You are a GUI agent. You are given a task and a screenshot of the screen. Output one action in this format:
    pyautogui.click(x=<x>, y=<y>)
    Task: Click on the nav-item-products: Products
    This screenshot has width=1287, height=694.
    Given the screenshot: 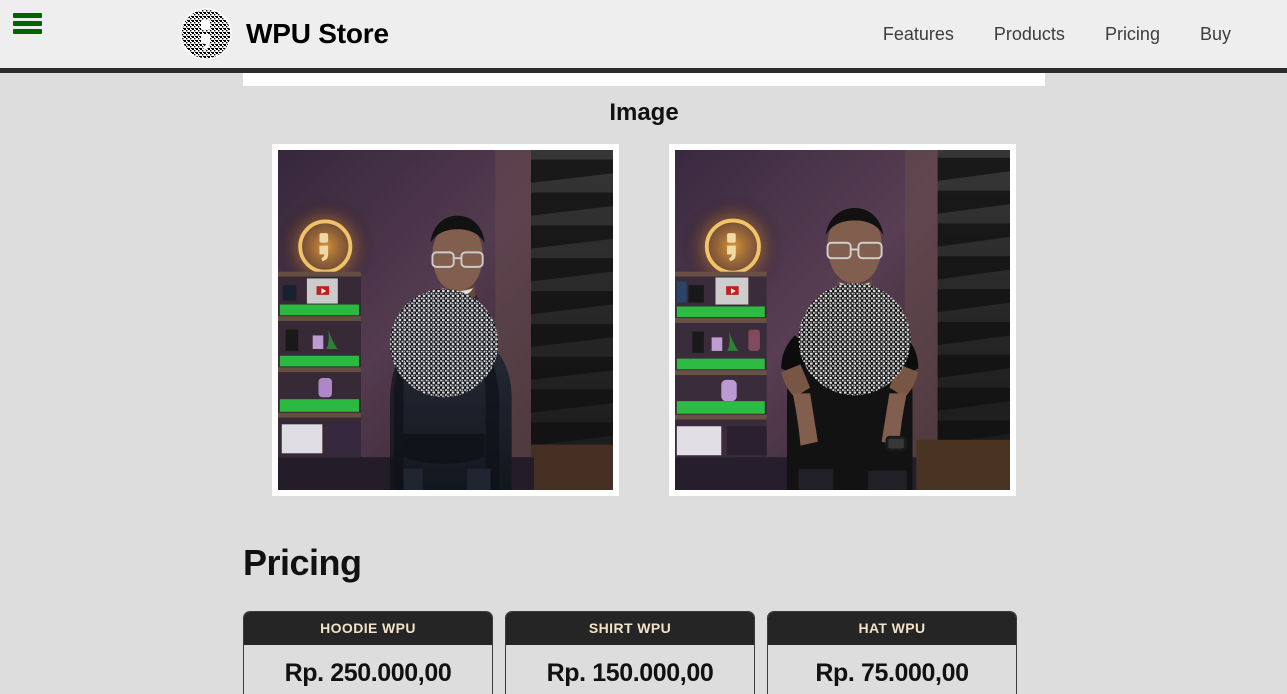 What is the action you would take?
    pyautogui.click(x=1029, y=34)
    